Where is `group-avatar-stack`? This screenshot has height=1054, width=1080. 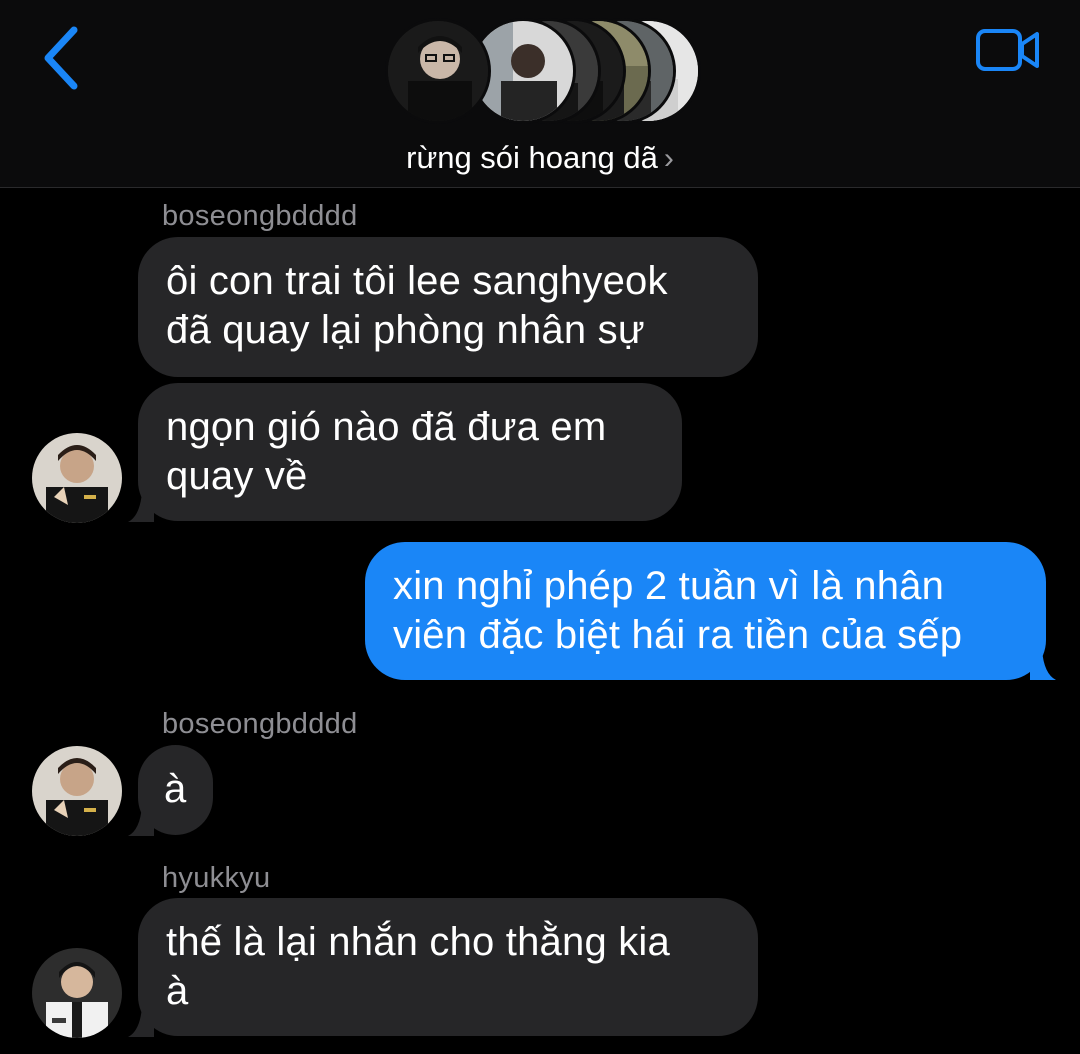 group-avatar-stack is located at coordinates (545, 73).